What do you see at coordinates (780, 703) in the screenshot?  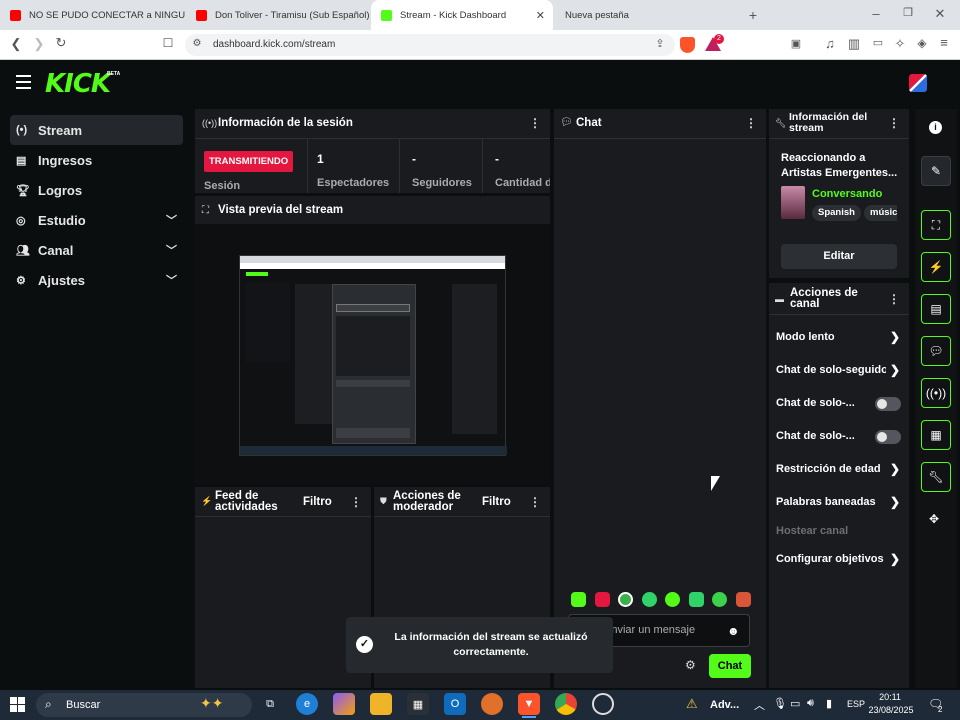 I see `microphone-icon: 🎙︎` at bounding box center [780, 703].